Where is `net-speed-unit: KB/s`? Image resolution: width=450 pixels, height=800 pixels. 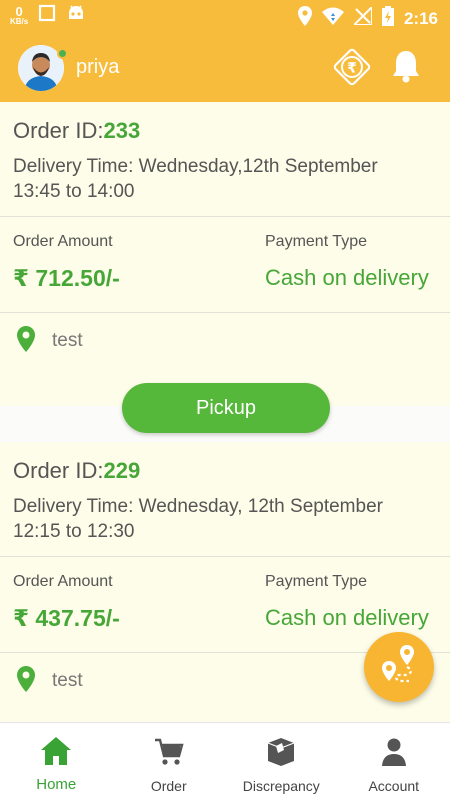
net-speed-unit: KB/s is located at coordinates (19, 21).